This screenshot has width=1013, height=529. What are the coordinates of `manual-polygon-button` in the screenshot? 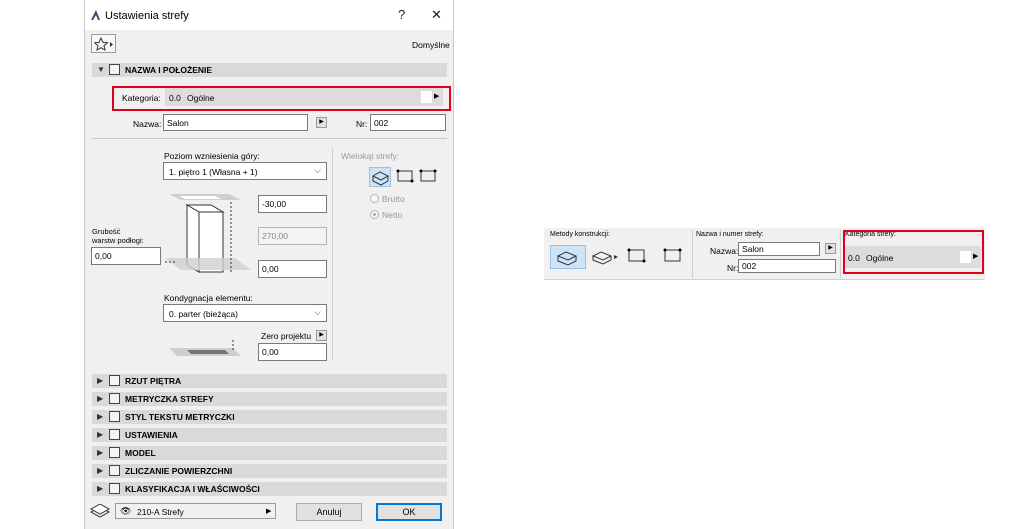 It's located at (380, 177).